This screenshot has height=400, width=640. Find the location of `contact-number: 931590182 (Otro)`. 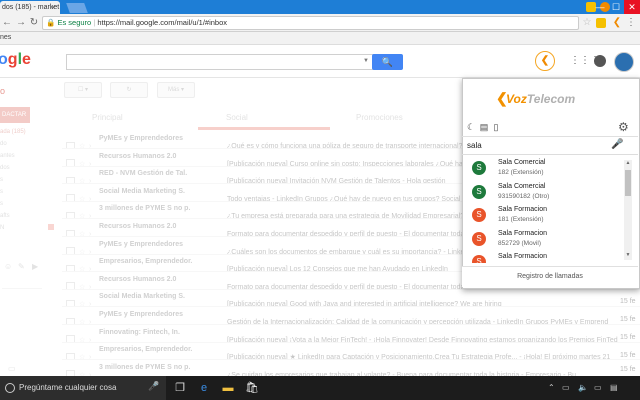

contact-number: 931590182 (Otro) is located at coordinates (524, 196).